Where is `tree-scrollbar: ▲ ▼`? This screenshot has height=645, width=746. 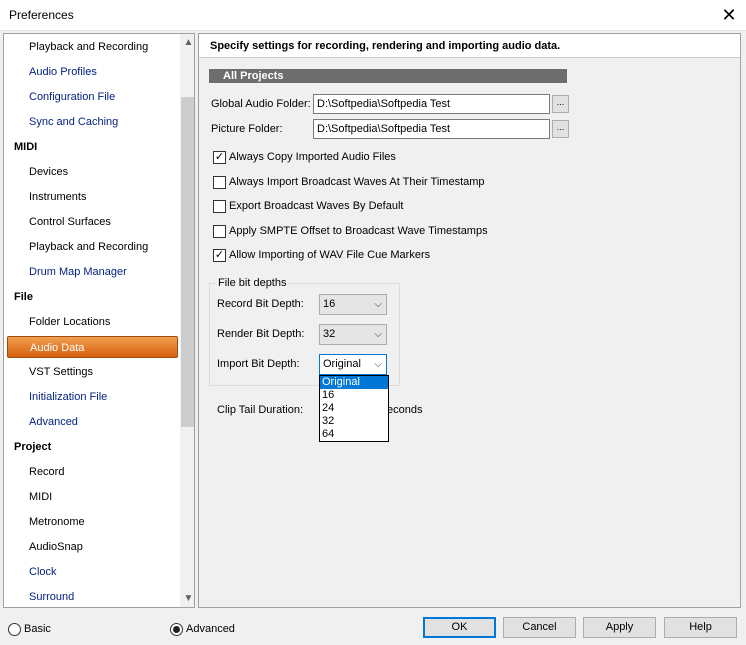 tree-scrollbar: ▲ ▼ is located at coordinates (187, 320).